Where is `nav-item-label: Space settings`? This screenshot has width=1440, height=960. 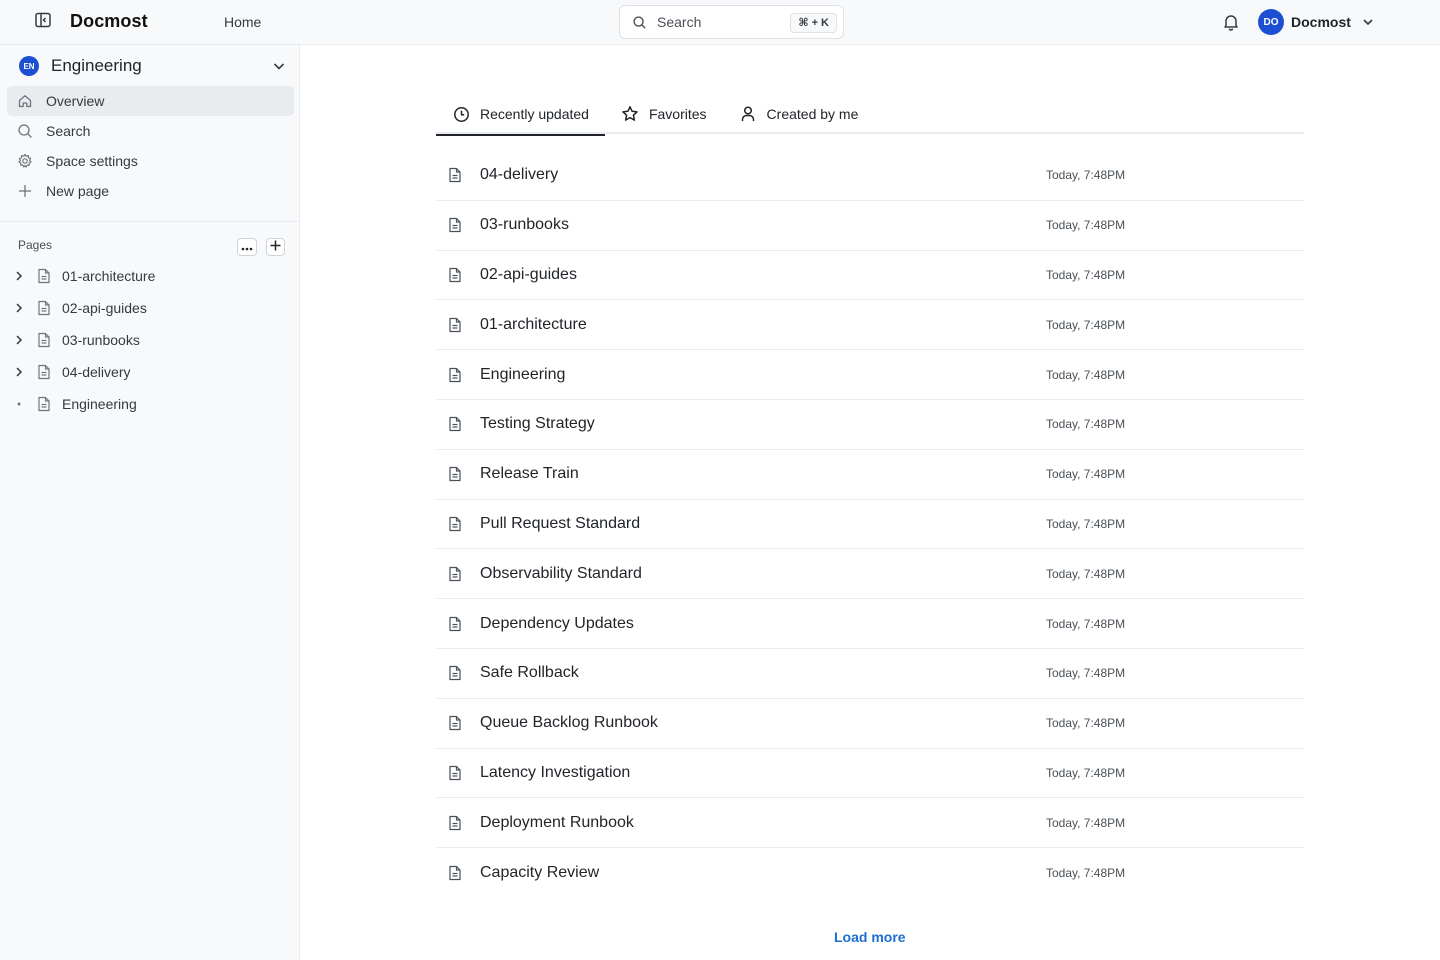 nav-item-label: Space settings is located at coordinates (92, 161).